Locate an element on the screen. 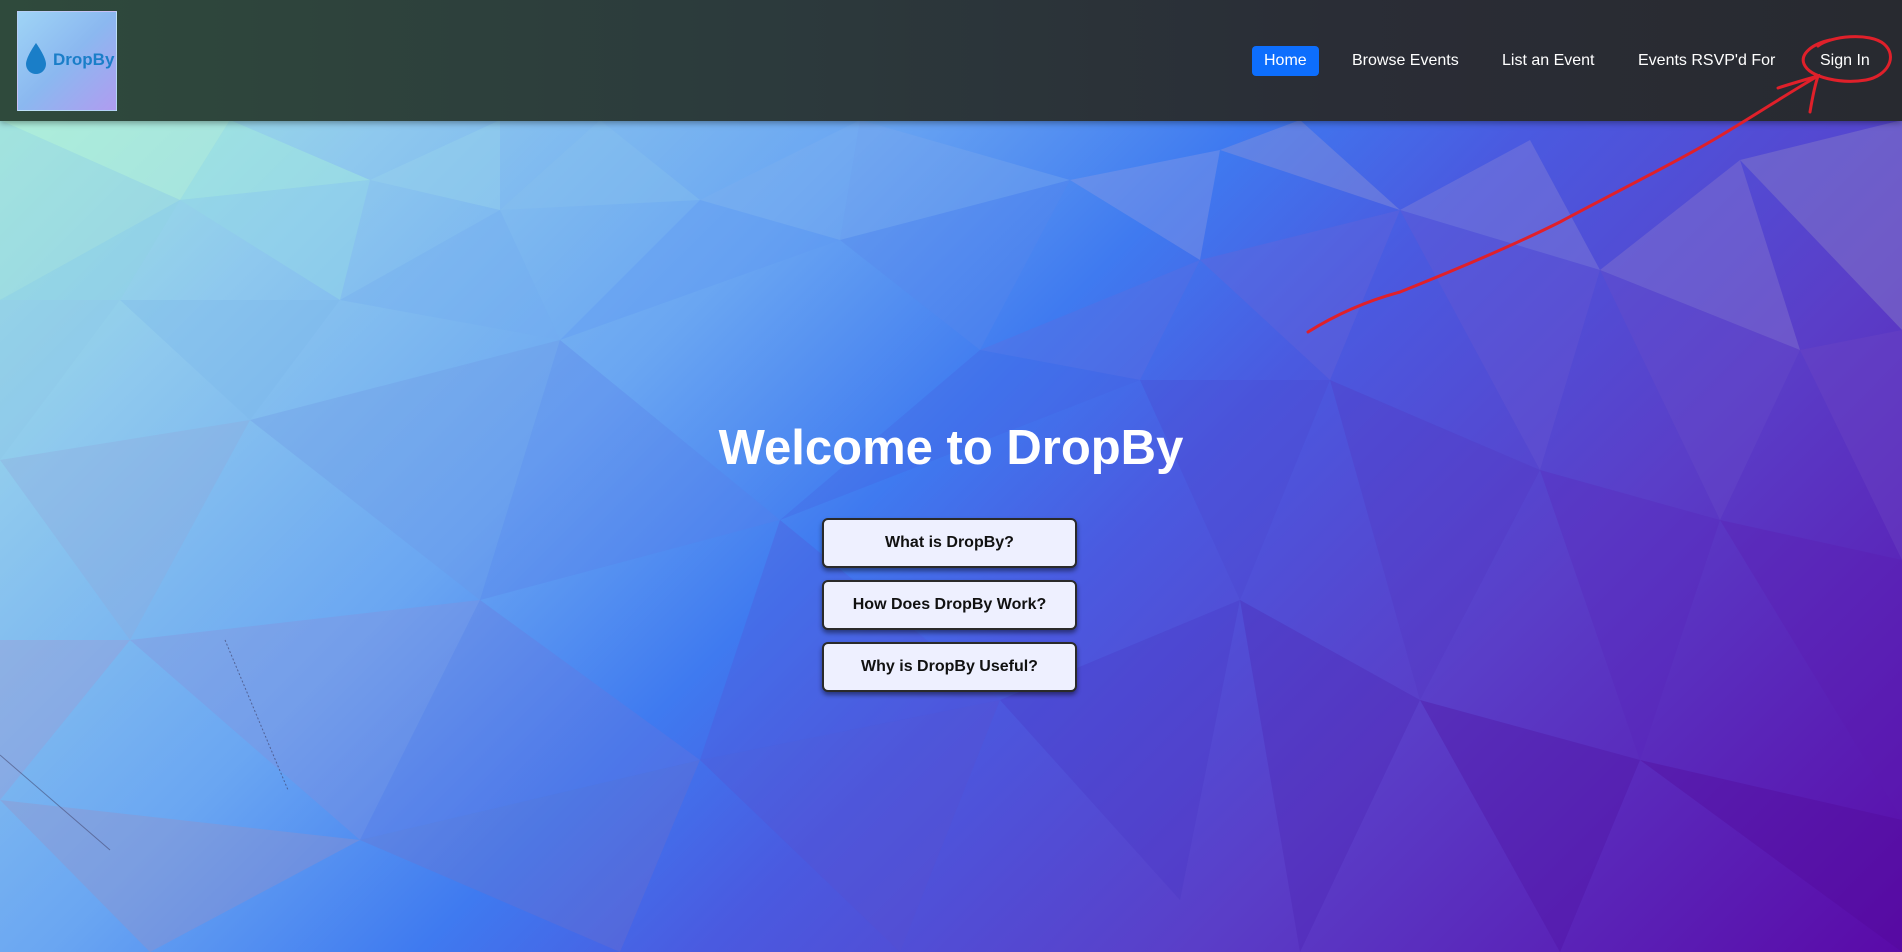  why-is-dropby-useful-button: Why is DropBy Useful? is located at coordinates (949, 667).